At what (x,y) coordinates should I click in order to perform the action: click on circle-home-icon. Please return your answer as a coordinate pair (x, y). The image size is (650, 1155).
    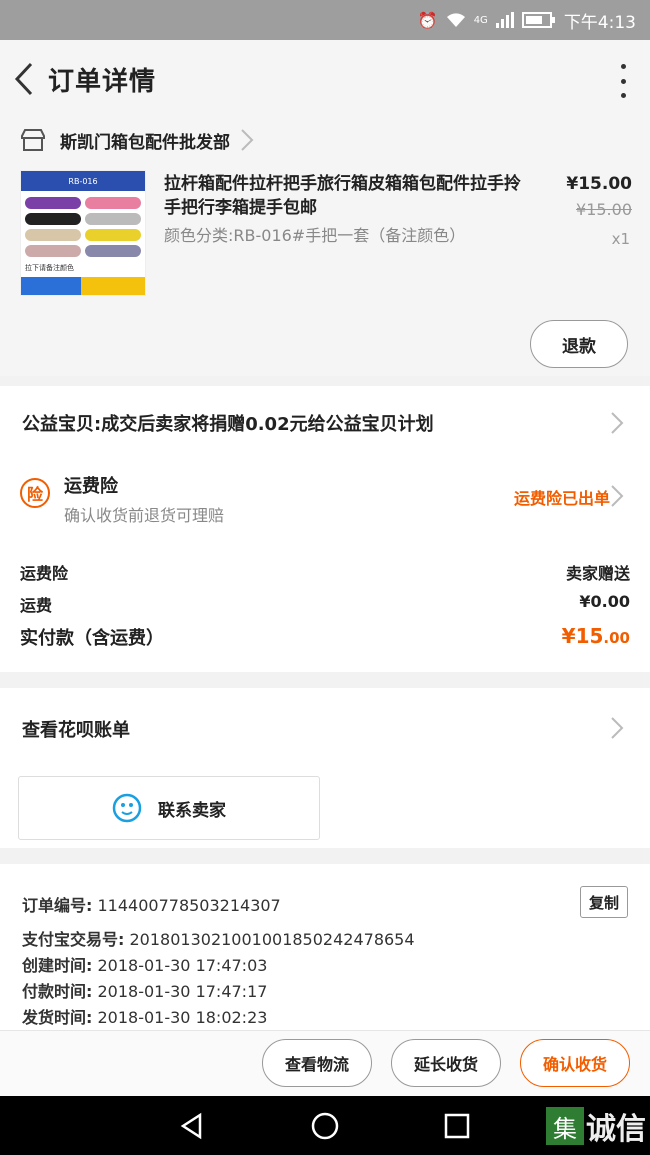
    Looking at the image, I should click on (325, 1126).